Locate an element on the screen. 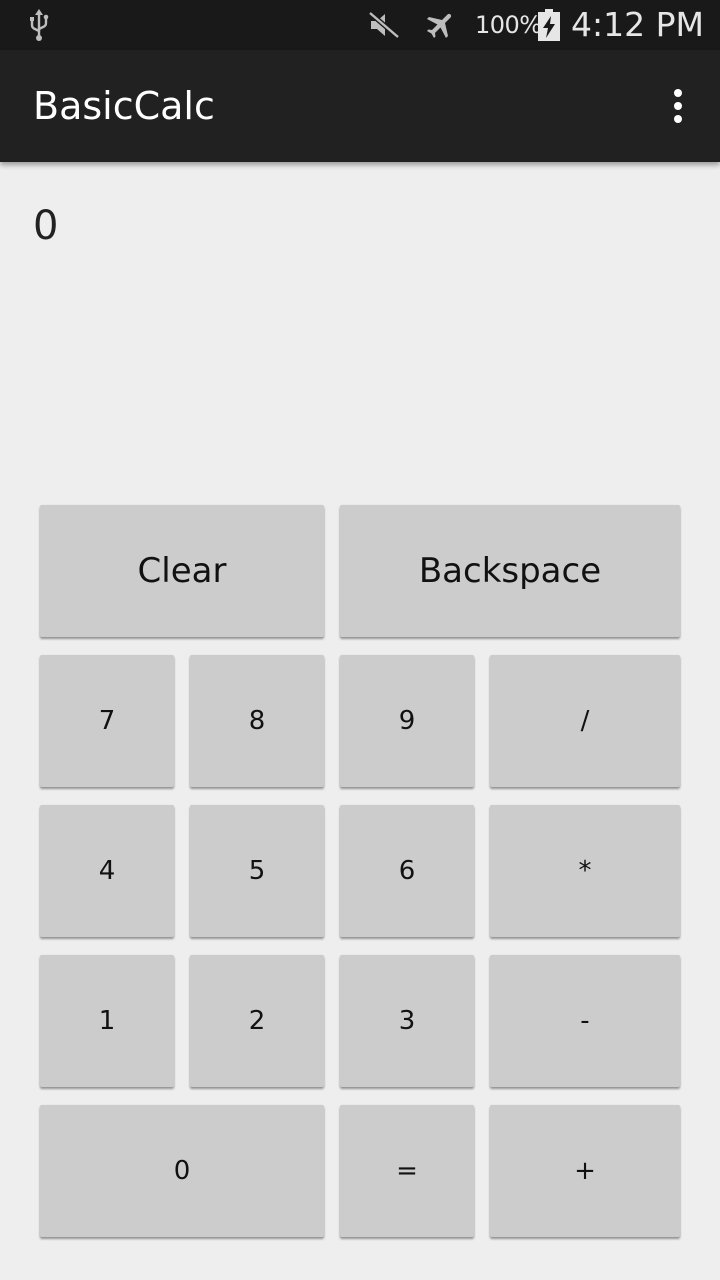  multiply-button: * is located at coordinates (585, 871).